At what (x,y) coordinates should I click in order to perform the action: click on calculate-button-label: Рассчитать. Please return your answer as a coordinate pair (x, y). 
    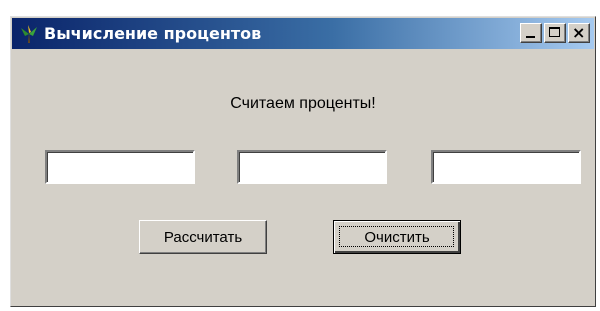
    Looking at the image, I should click on (203, 237).